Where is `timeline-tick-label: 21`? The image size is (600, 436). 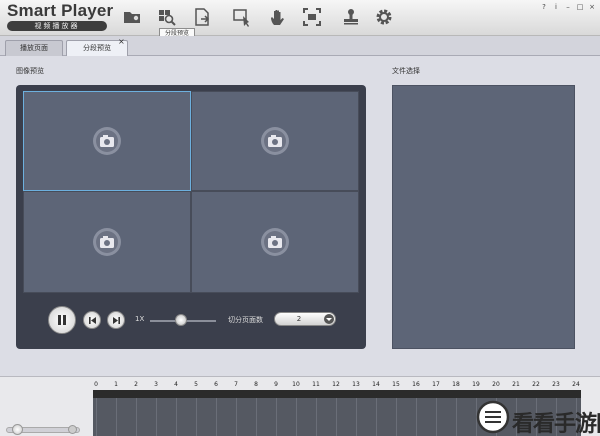
timeline-tick-label: 21 is located at coordinates (516, 384).